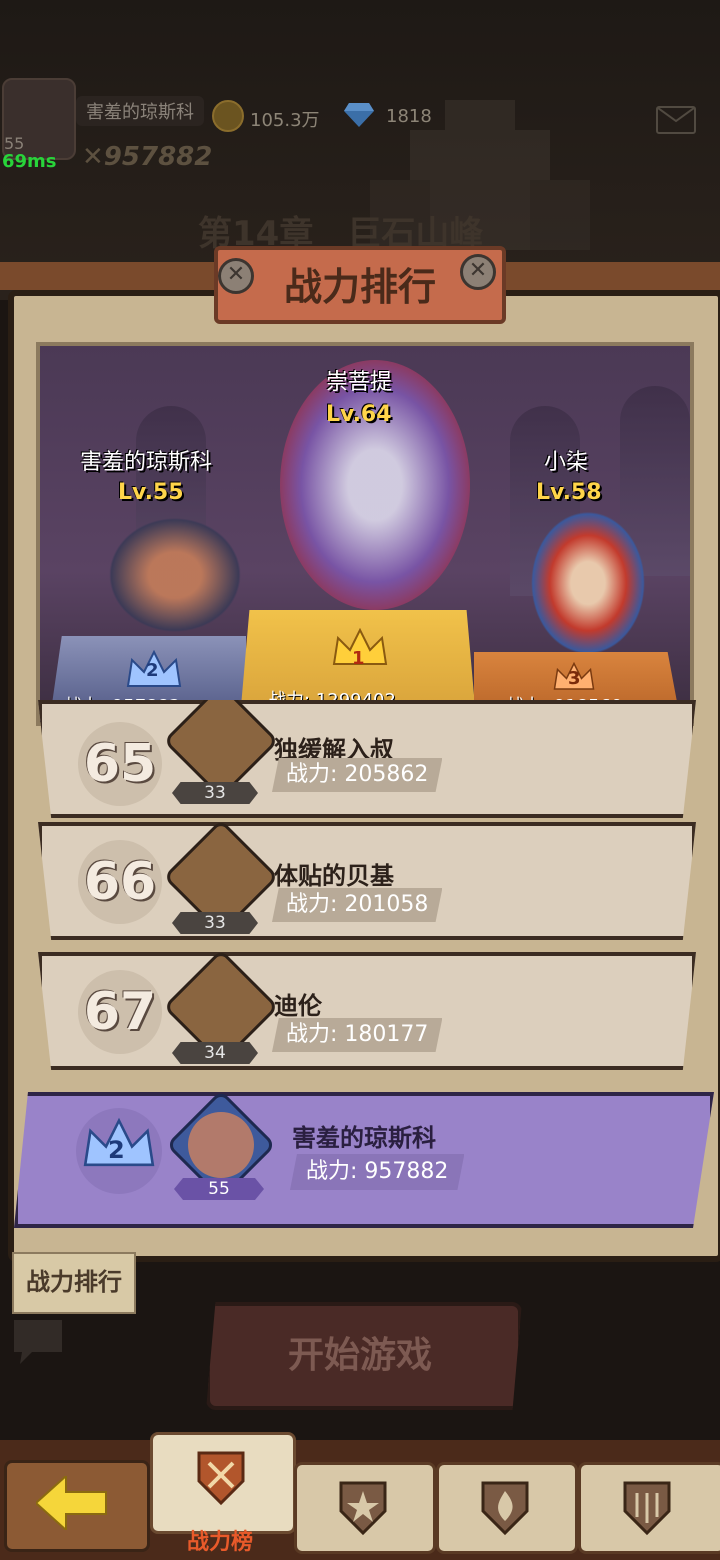  I want to click on player-power: ✕957882, so click(147, 157).